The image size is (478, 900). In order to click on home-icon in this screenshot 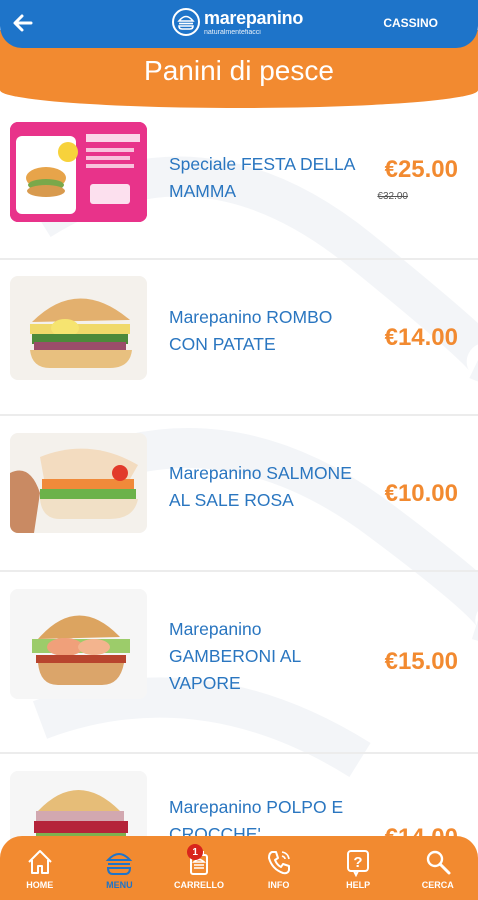, I will do `click(40, 862)`.